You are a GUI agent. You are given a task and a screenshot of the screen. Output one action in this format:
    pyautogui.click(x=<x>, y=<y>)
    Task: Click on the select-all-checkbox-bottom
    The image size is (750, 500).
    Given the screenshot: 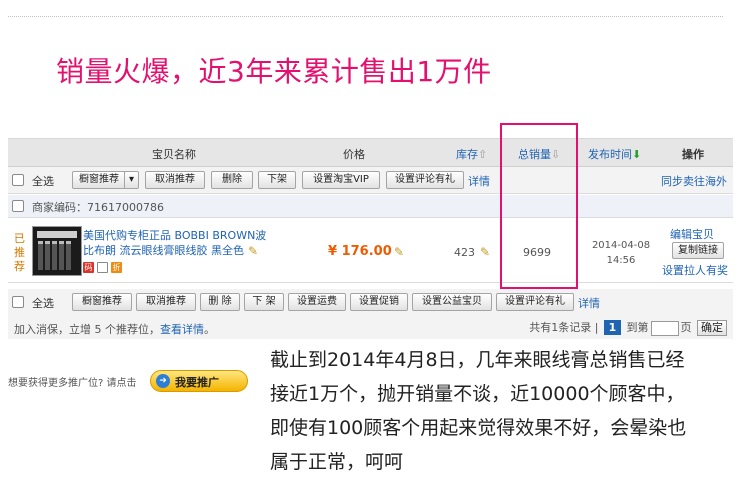 What is the action you would take?
    pyautogui.click(x=18, y=302)
    